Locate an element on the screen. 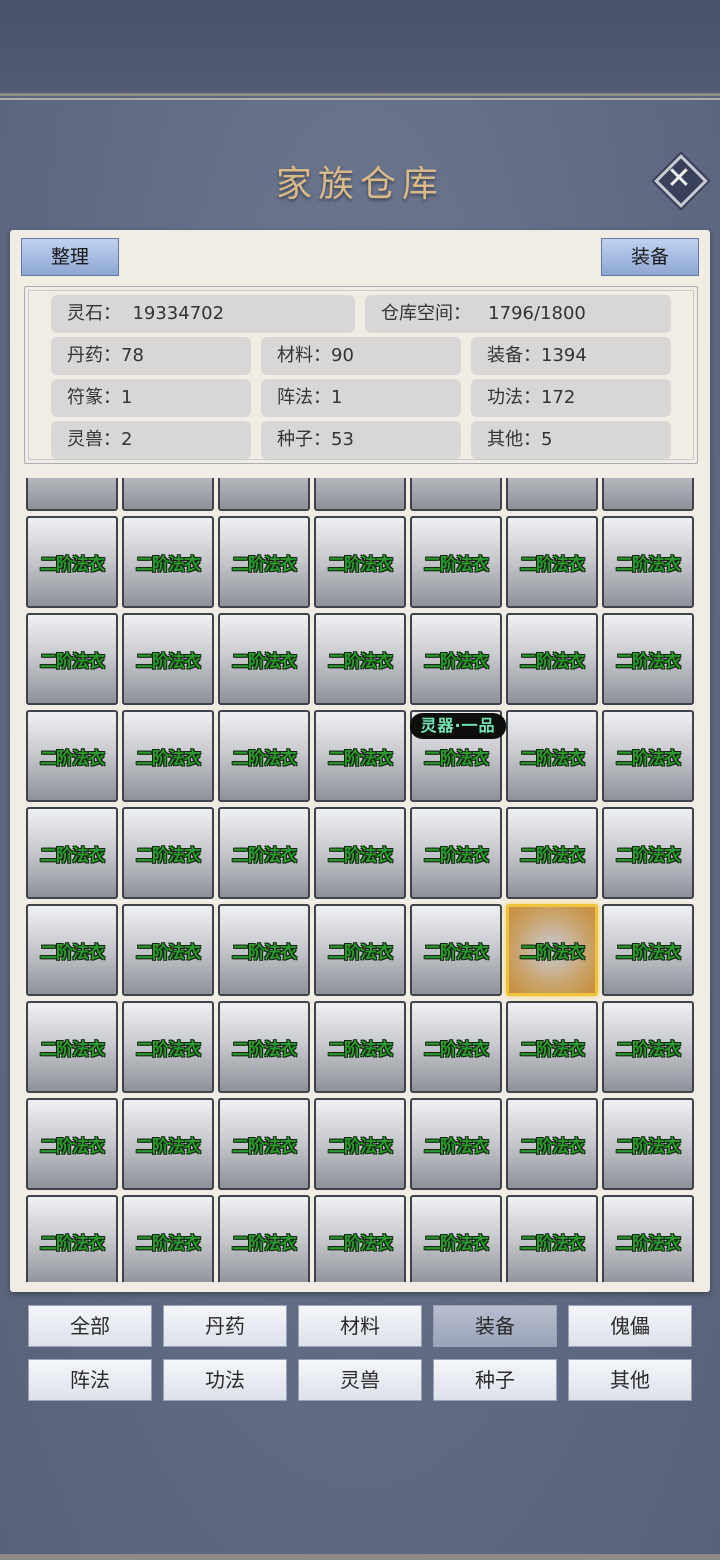 The image size is (720, 1560). sort-button: 整理 is located at coordinates (70, 257).